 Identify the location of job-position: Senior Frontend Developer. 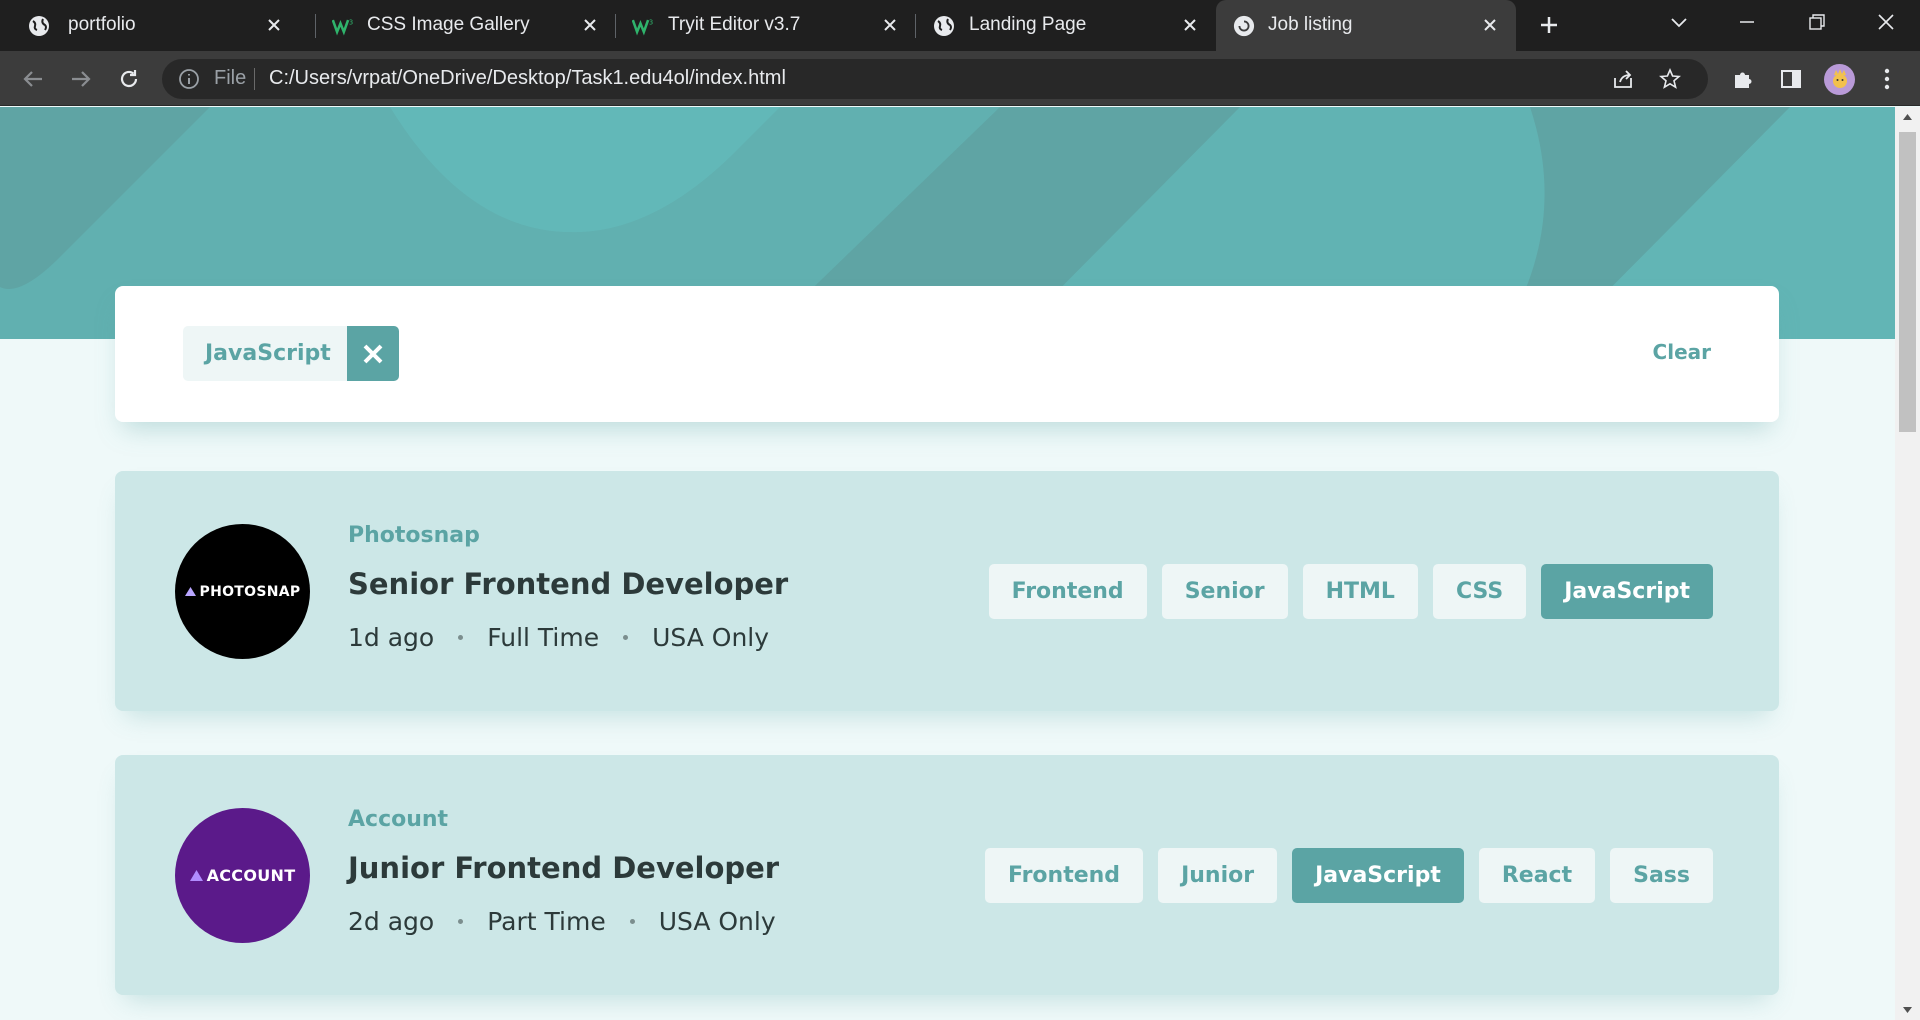
(568, 584).